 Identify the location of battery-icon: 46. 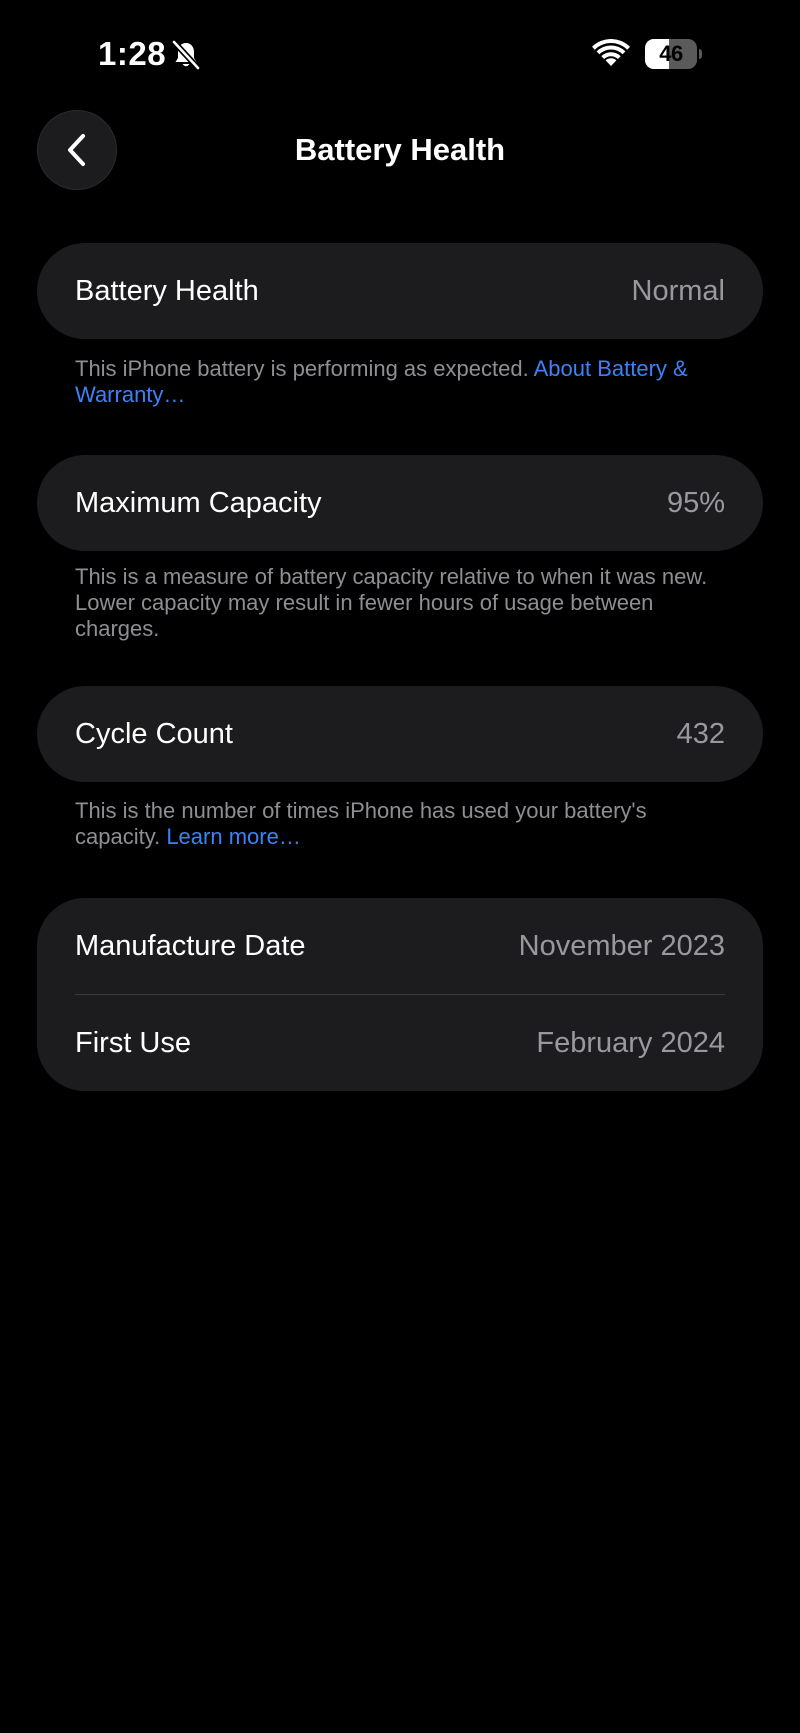
(673, 54).